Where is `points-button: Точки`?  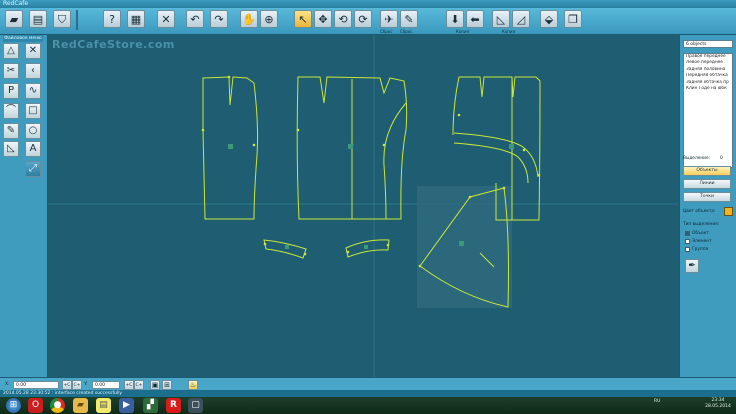
points-button: Точки is located at coordinates (707, 197).